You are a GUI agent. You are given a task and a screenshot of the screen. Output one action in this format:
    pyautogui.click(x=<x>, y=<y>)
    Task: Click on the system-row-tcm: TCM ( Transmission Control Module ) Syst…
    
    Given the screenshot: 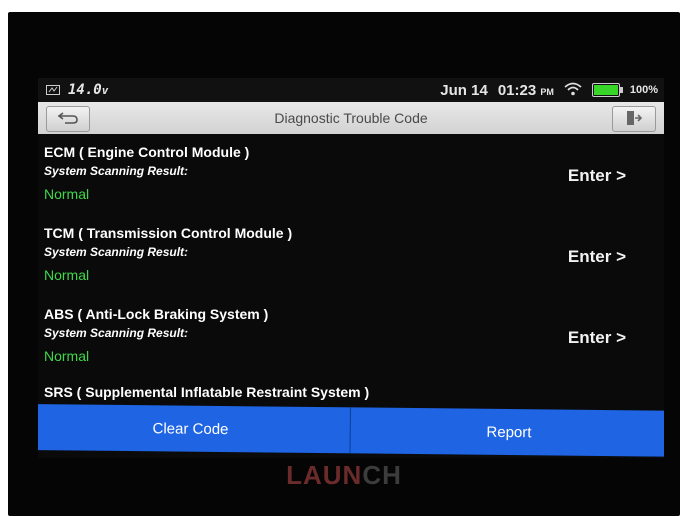 What is the action you would take?
    pyautogui.click(x=351, y=257)
    